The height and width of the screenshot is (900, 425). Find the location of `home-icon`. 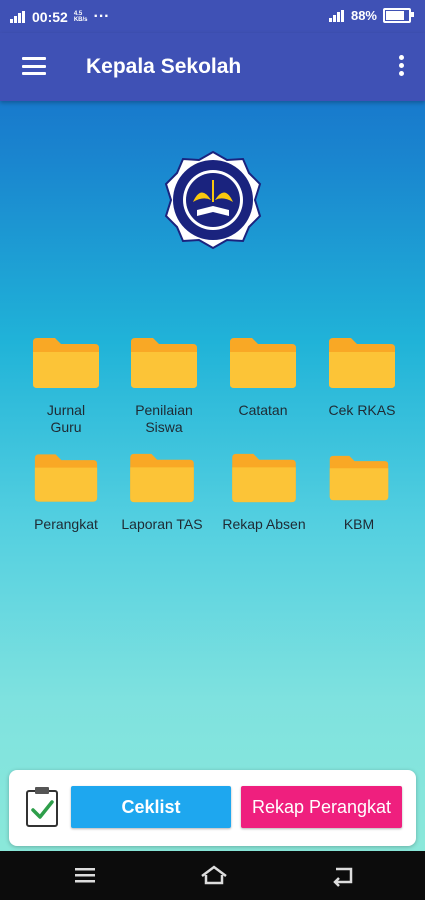

home-icon is located at coordinates (214, 875).